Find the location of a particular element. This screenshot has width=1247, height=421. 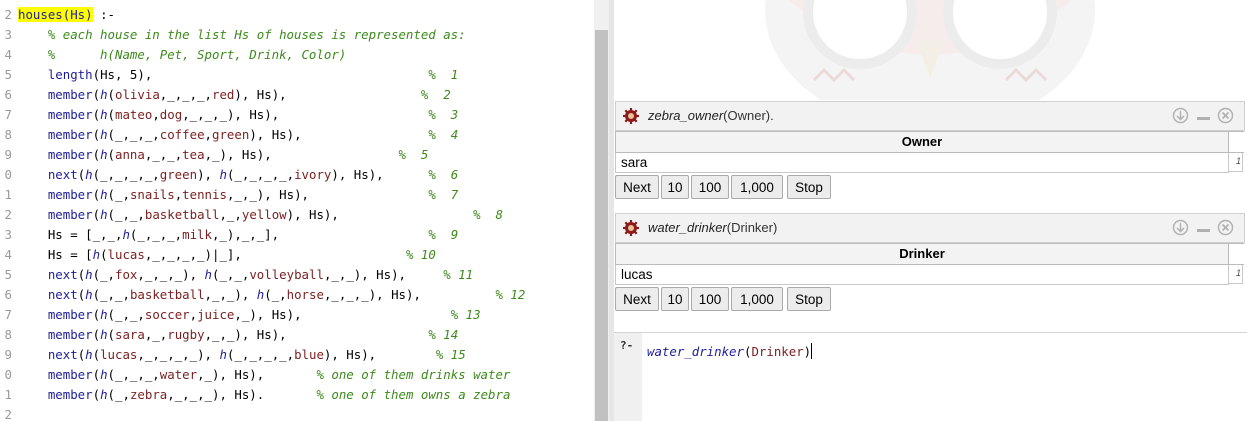

query-prompt: ?- is located at coordinates (627, 345).